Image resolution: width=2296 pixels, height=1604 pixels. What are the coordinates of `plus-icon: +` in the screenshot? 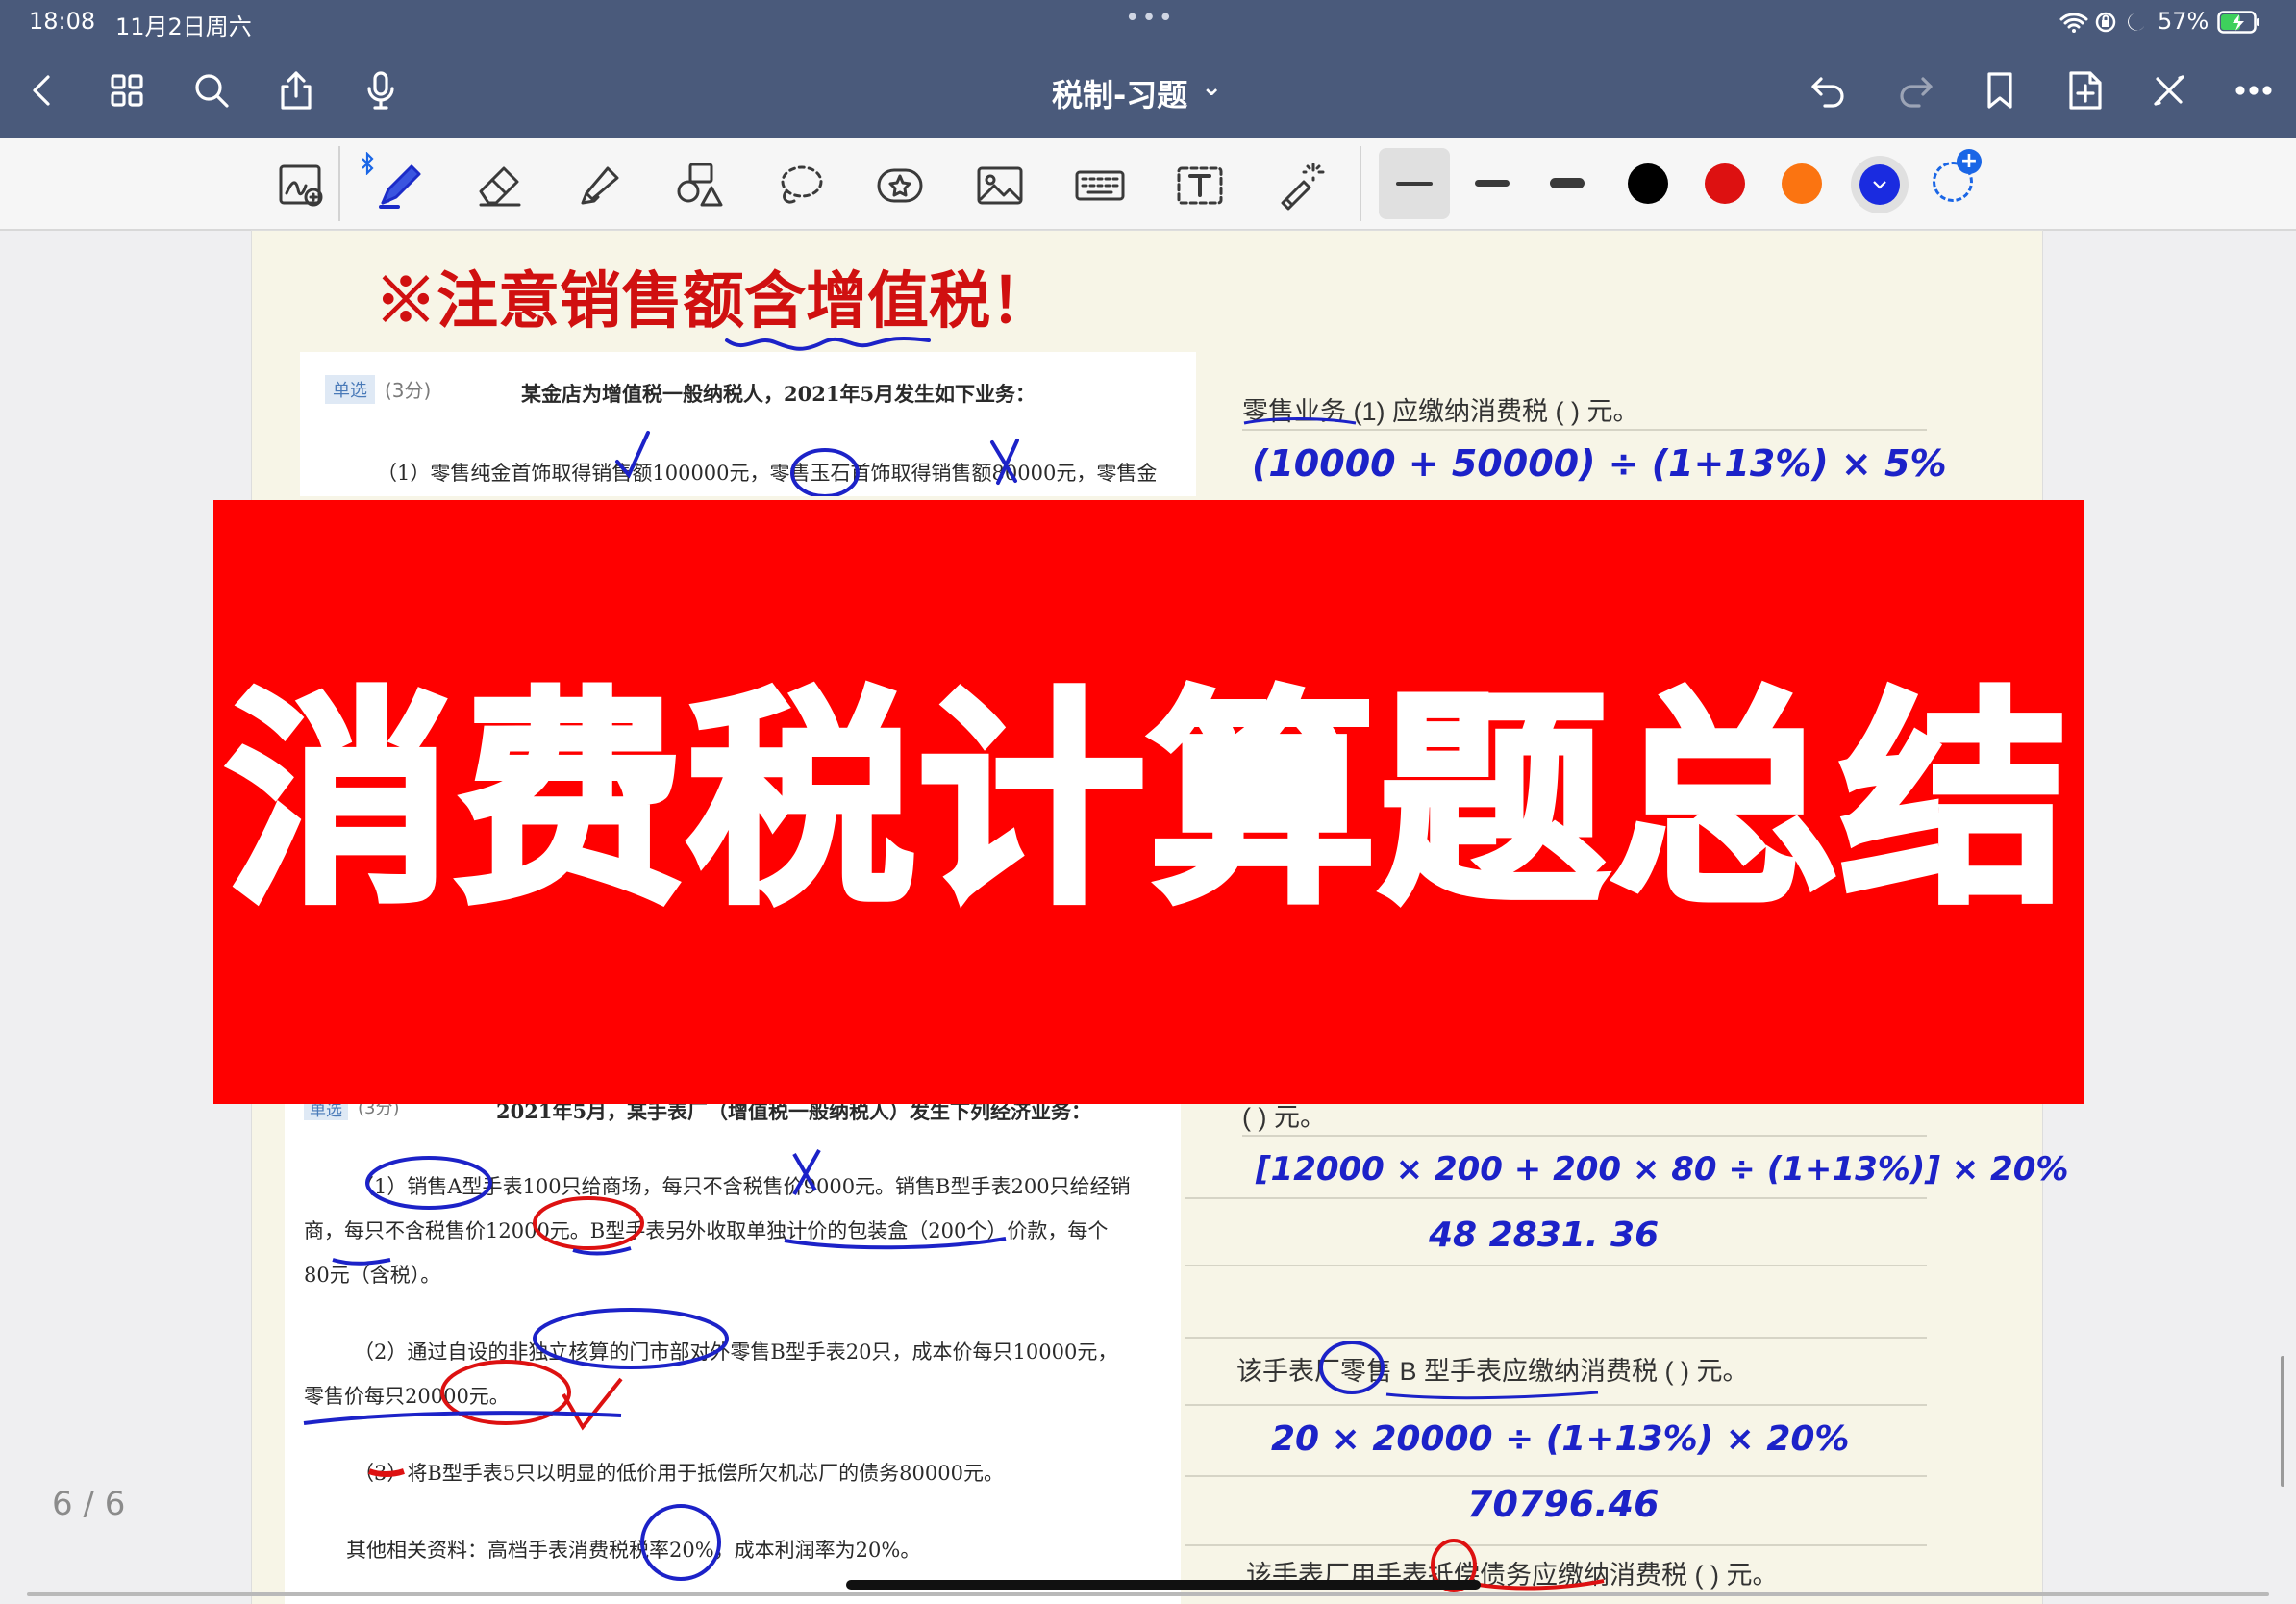 It's located at (1970, 161).